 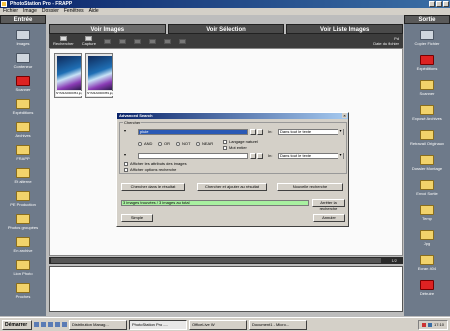 What do you see at coordinates (260, 156) in the screenshot?
I see `row2-browse-button` at bounding box center [260, 156].